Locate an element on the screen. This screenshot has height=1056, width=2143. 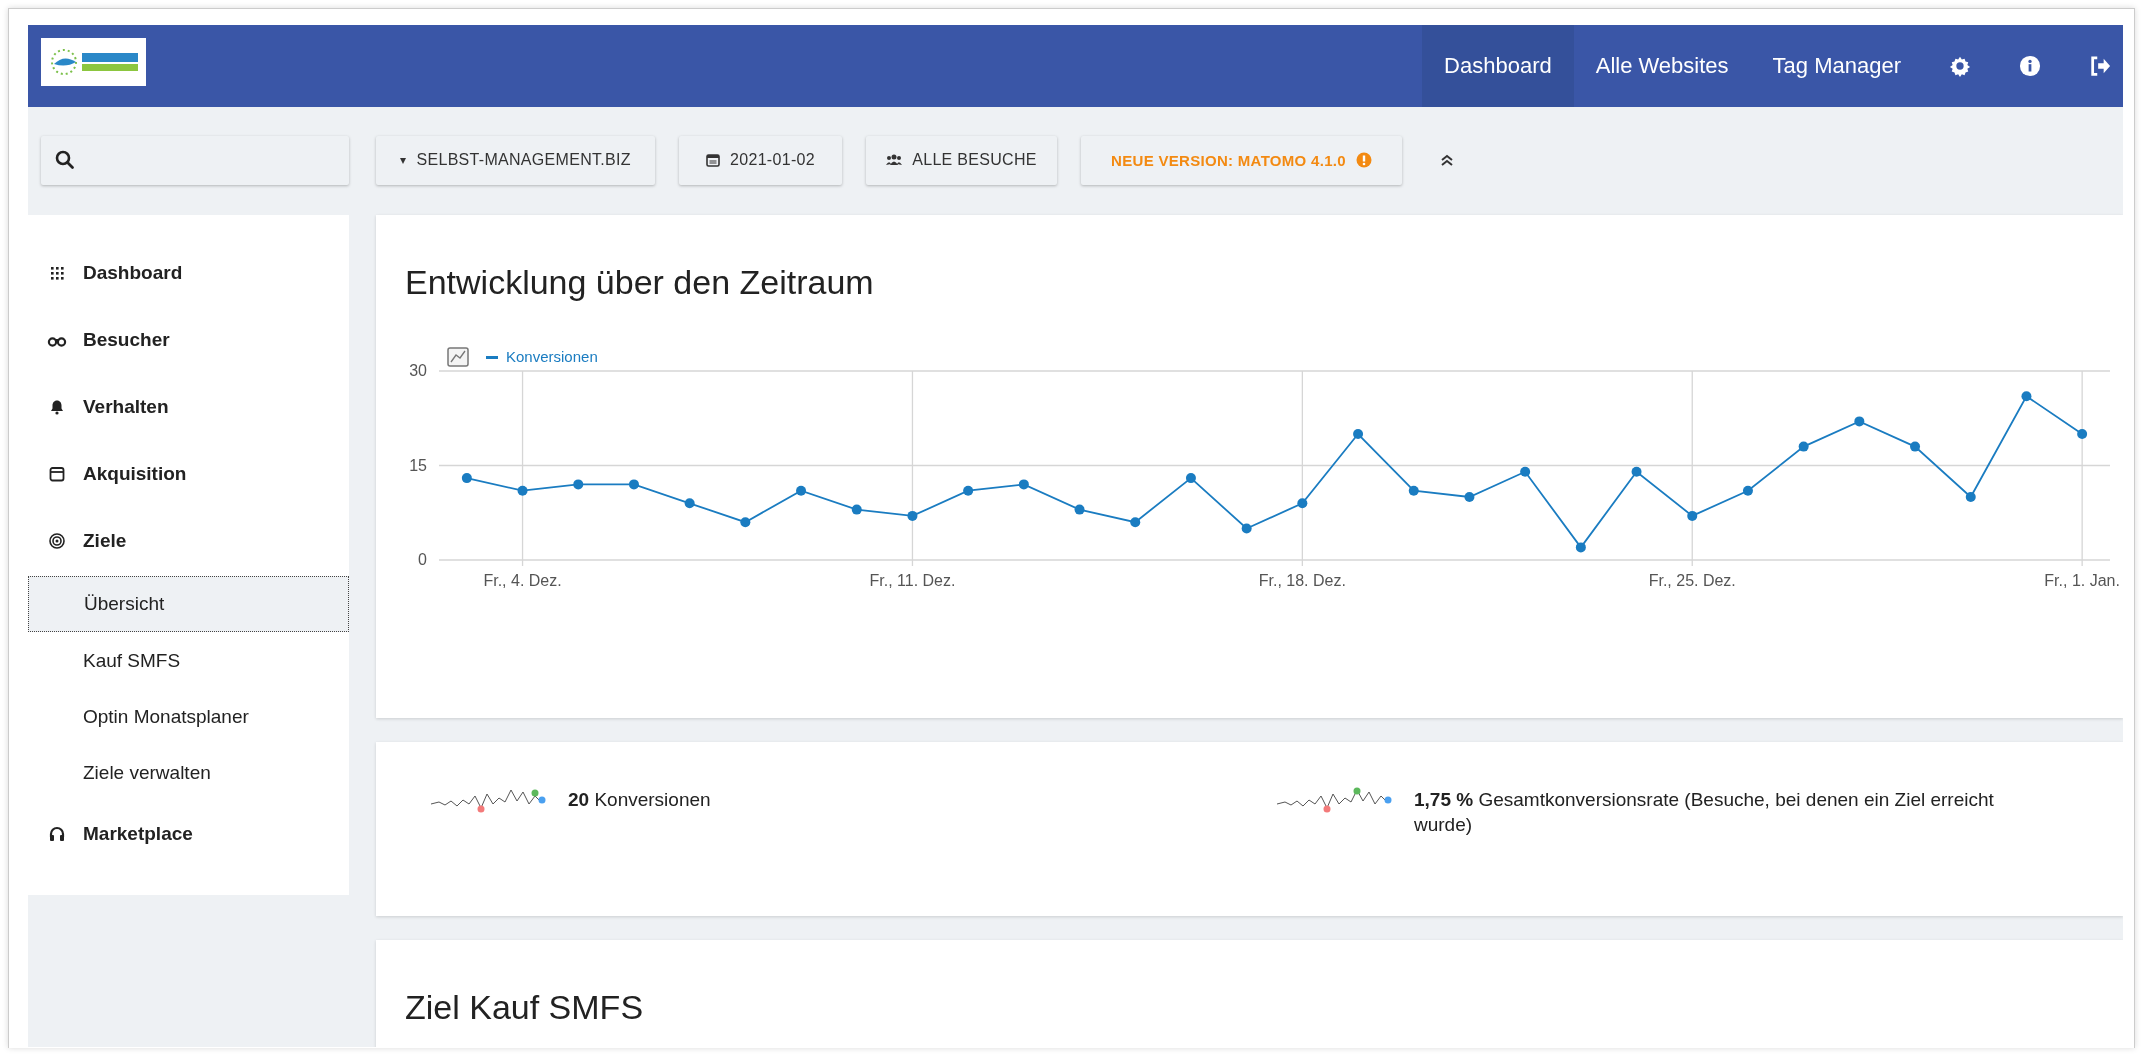
chart-type-icon is located at coordinates (458, 357).